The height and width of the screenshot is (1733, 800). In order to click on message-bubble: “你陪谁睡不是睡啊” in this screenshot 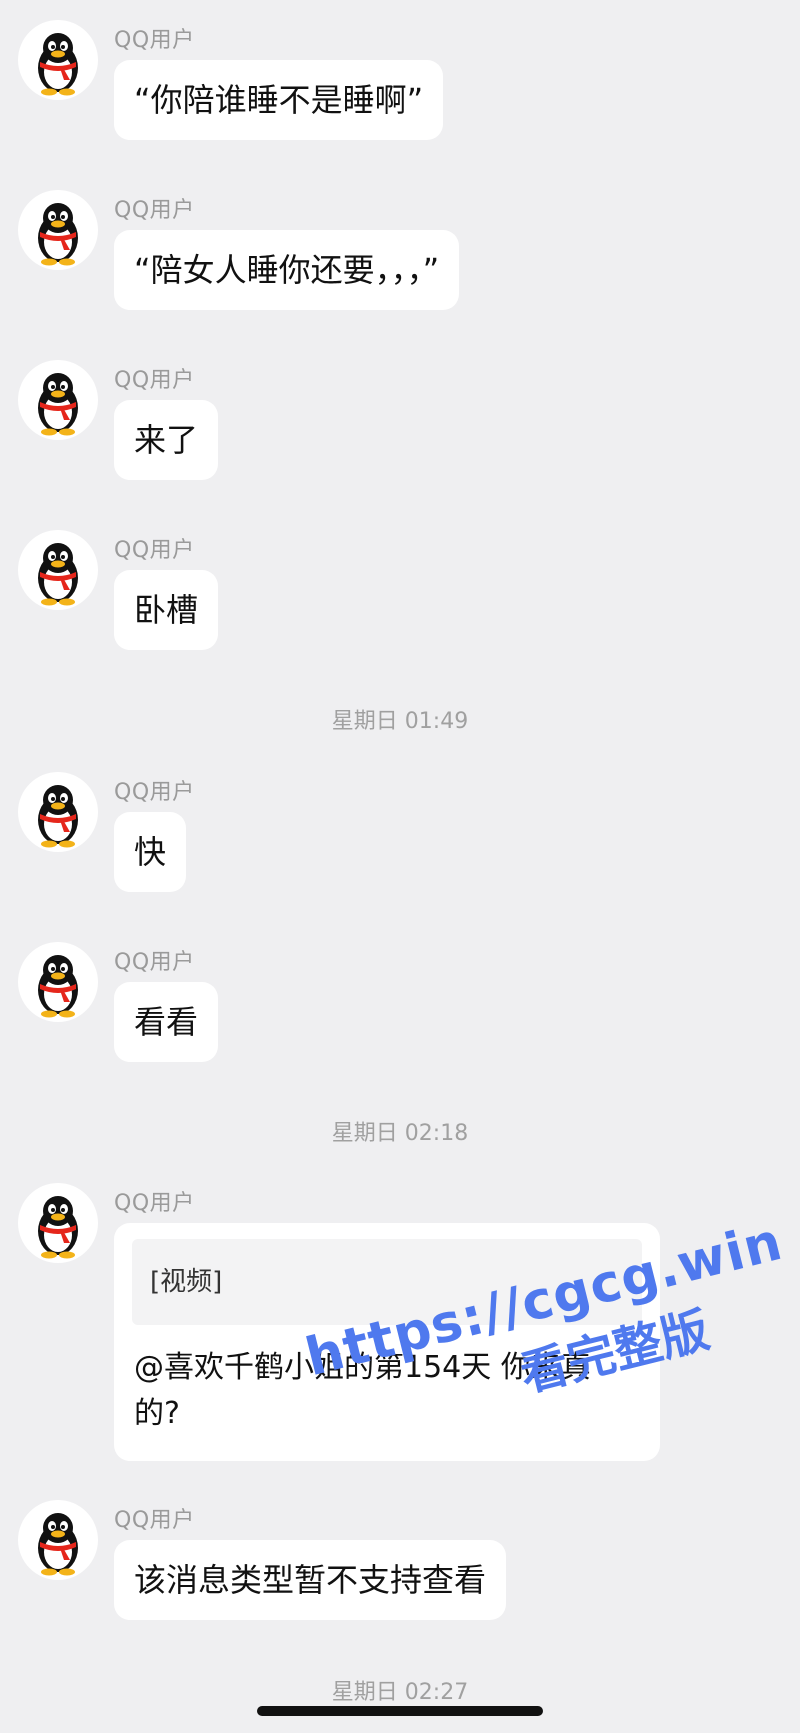, I will do `click(279, 100)`.